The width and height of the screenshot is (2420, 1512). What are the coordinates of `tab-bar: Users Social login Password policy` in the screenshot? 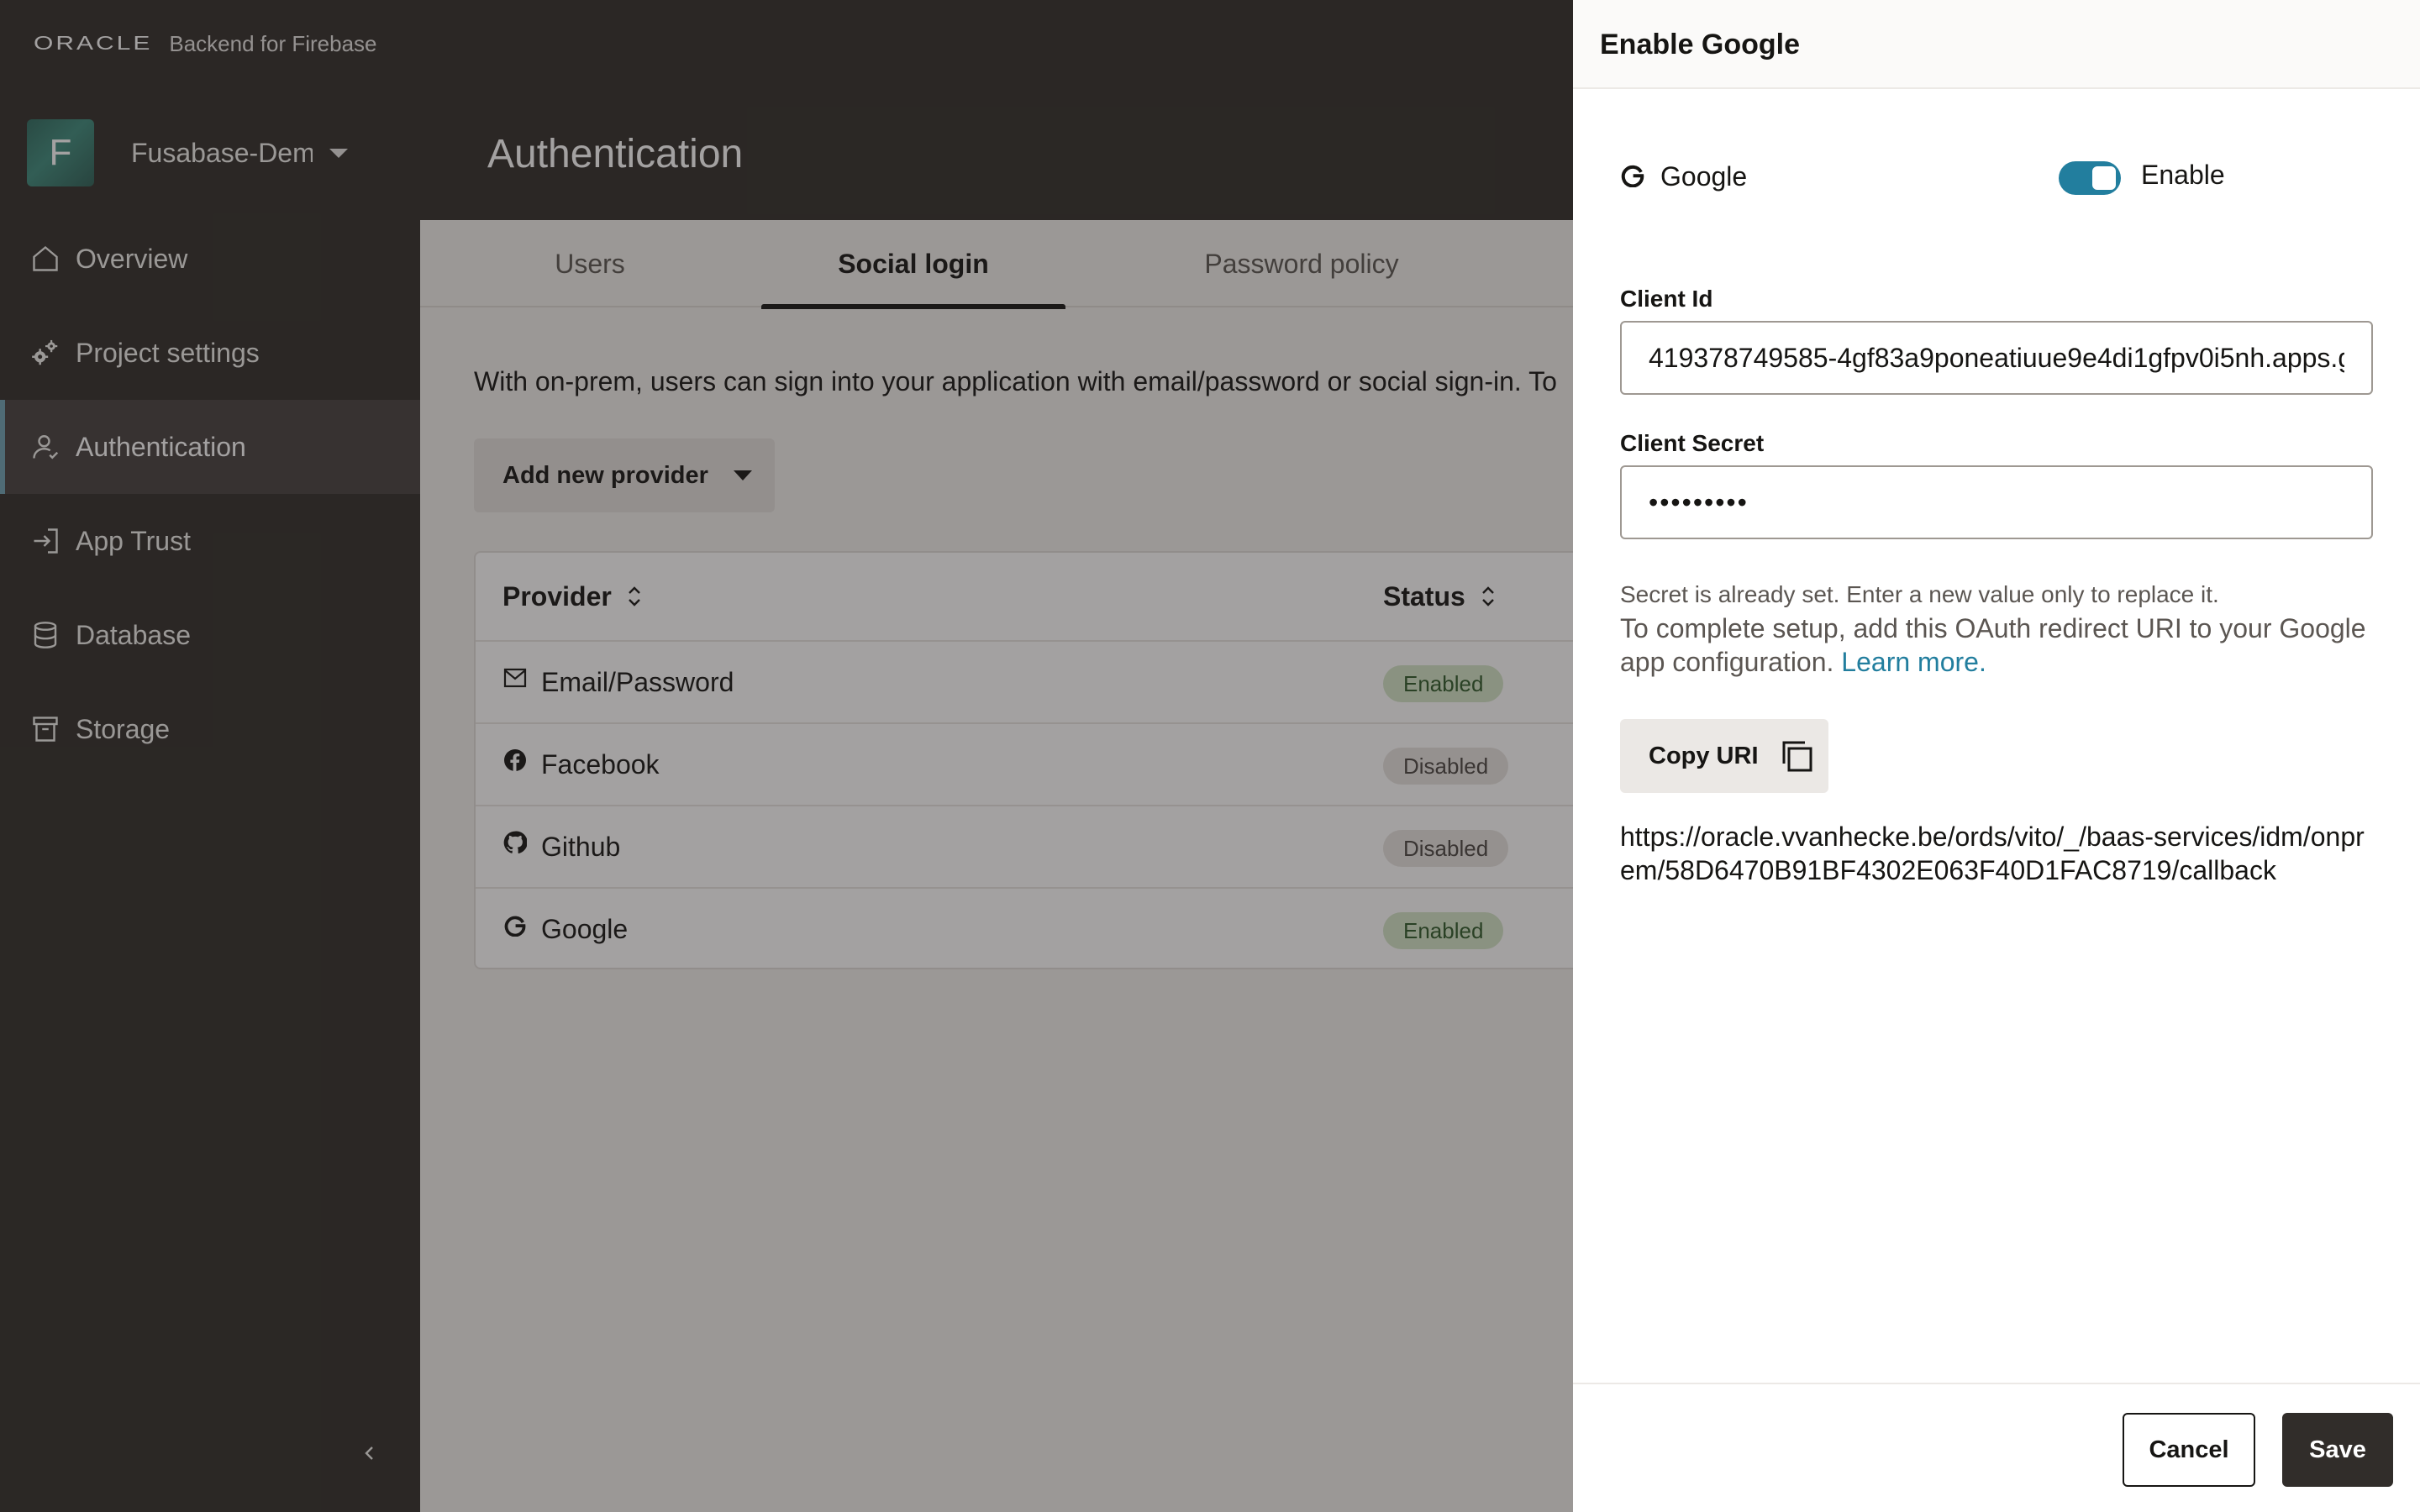 It's located at (996, 264).